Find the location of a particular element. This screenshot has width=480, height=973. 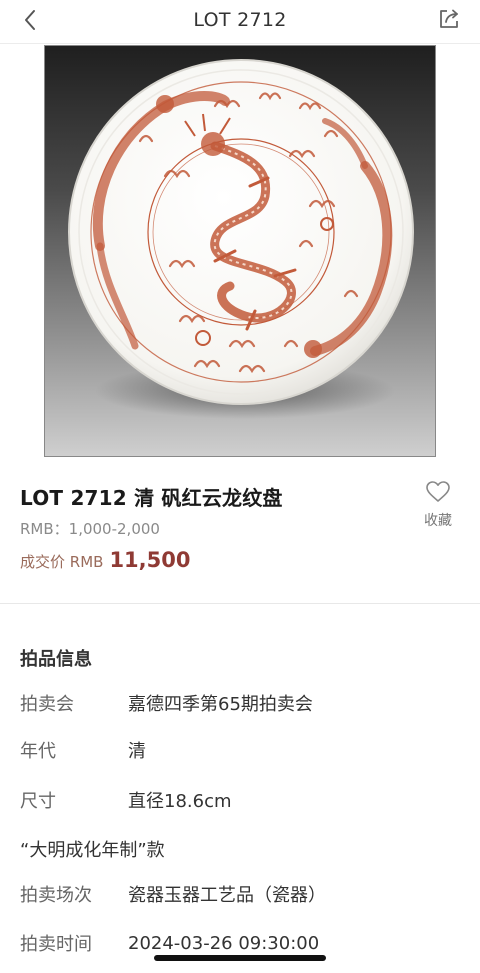

favorite-label: 收藏 is located at coordinates (438, 521).